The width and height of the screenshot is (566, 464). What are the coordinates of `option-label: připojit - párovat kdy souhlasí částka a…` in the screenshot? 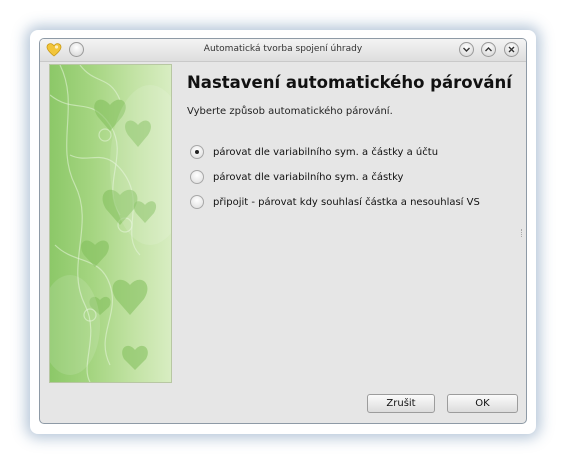 It's located at (346, 202).